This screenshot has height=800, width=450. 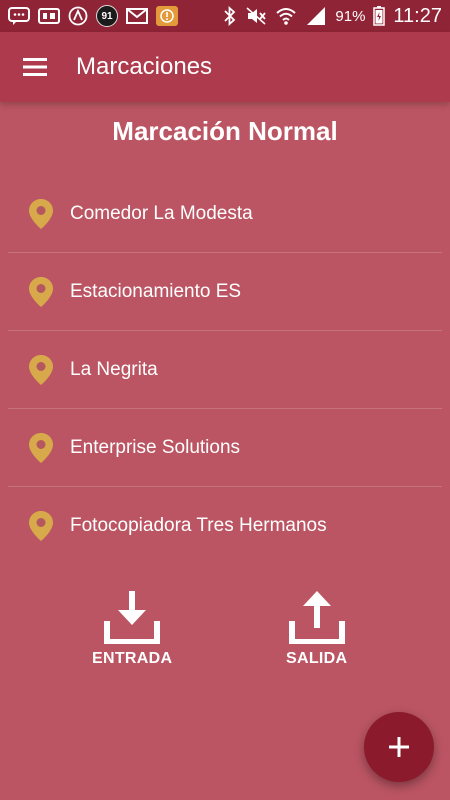 I want to click on salida-label: SALIDA, so click(x=317, y=658).